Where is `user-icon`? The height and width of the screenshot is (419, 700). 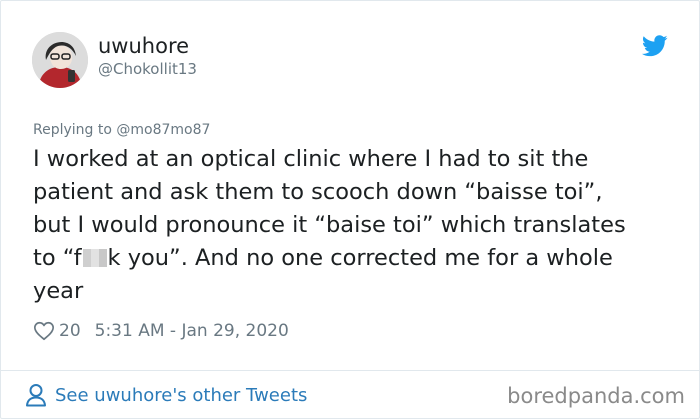 user-icon is located at coordinates (36, 395).